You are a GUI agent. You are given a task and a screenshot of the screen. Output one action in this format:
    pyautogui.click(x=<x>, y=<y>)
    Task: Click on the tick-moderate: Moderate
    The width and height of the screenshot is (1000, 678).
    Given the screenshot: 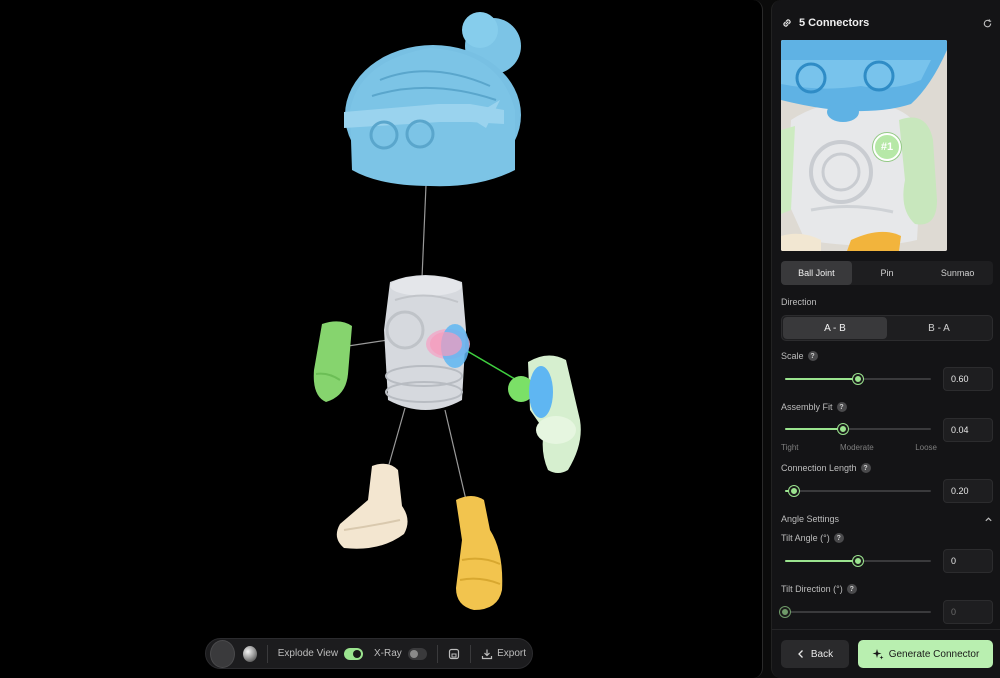 What is the action you would take?
    pyautogui.click(x=856, y=447)
    